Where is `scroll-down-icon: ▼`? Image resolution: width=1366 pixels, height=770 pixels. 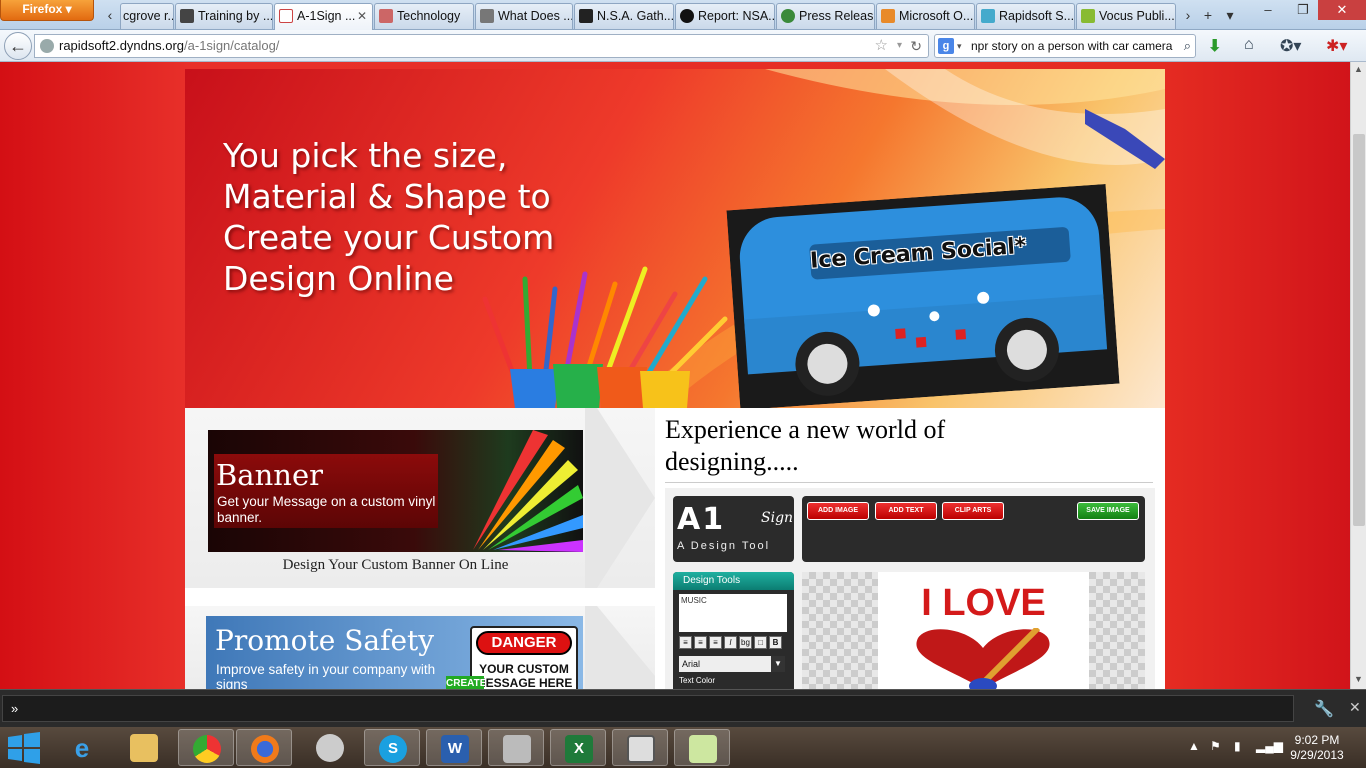
scroll-down-icon: ▼ is located at coordinates (1358, 679).